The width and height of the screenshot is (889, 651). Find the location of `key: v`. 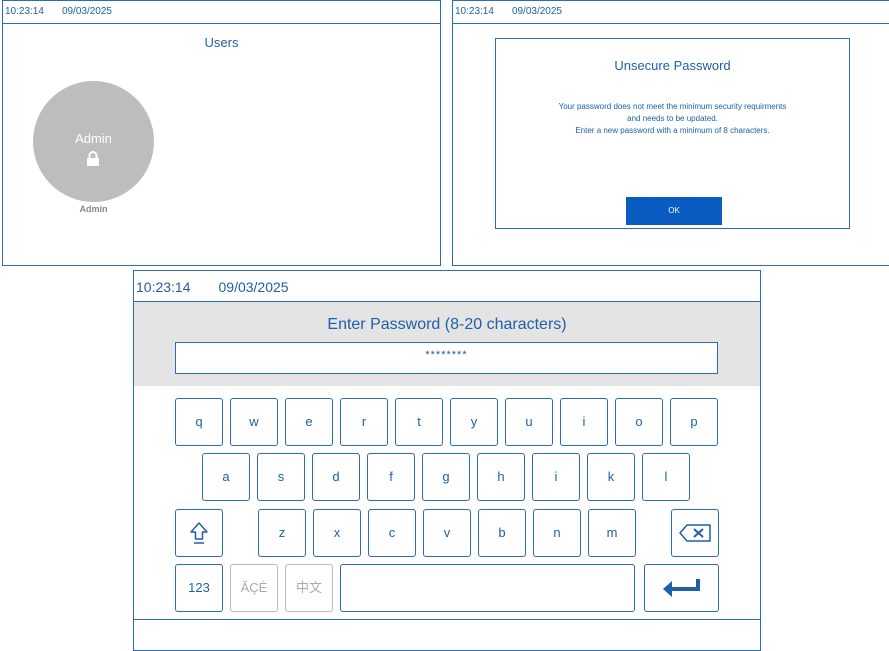

key: v is located at coordinates (447, 533).